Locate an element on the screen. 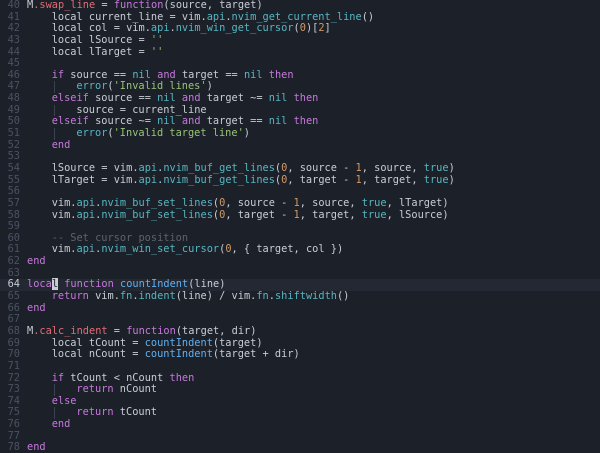  code-token: nvim_buf_set_lines is located at coordinates (157, 202).